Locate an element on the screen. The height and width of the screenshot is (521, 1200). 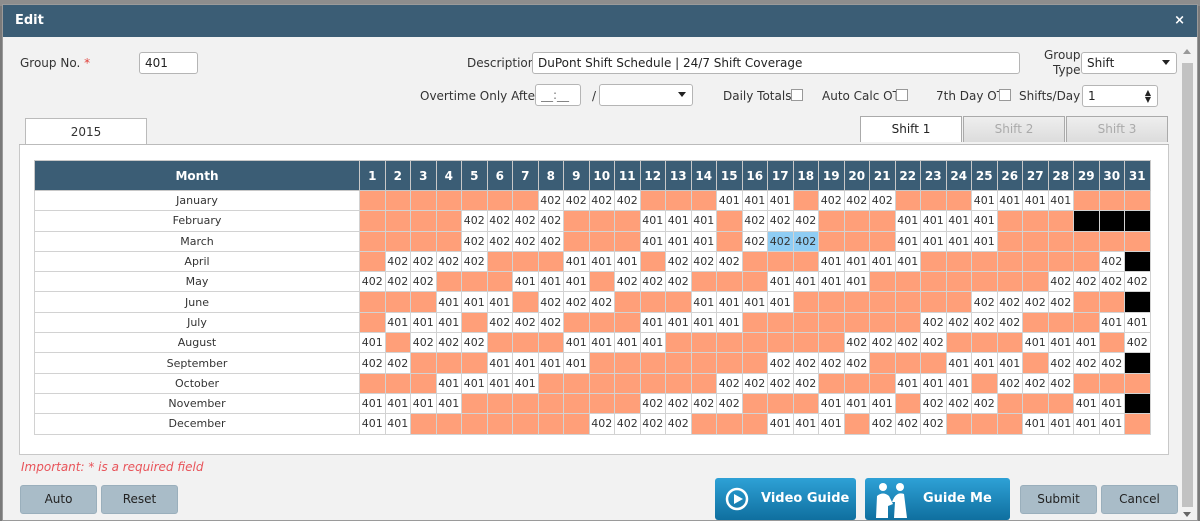
description-input is located at coordinates (776, 63).